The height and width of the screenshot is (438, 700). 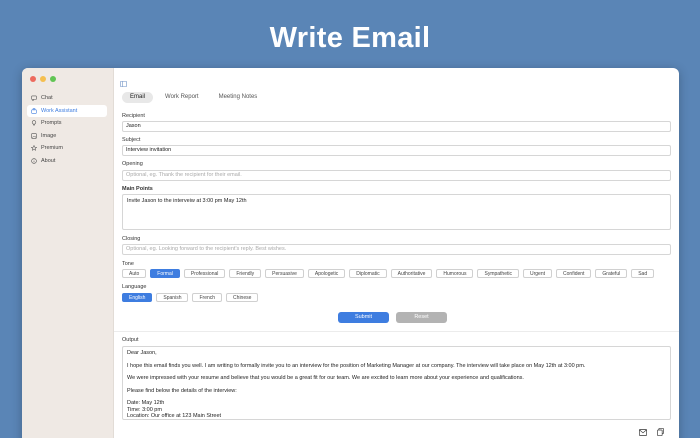 What do you see at coordinates (350, 38) in the screenshot?
I see `hero-title: Write Email` at bounding box center [350, 38].